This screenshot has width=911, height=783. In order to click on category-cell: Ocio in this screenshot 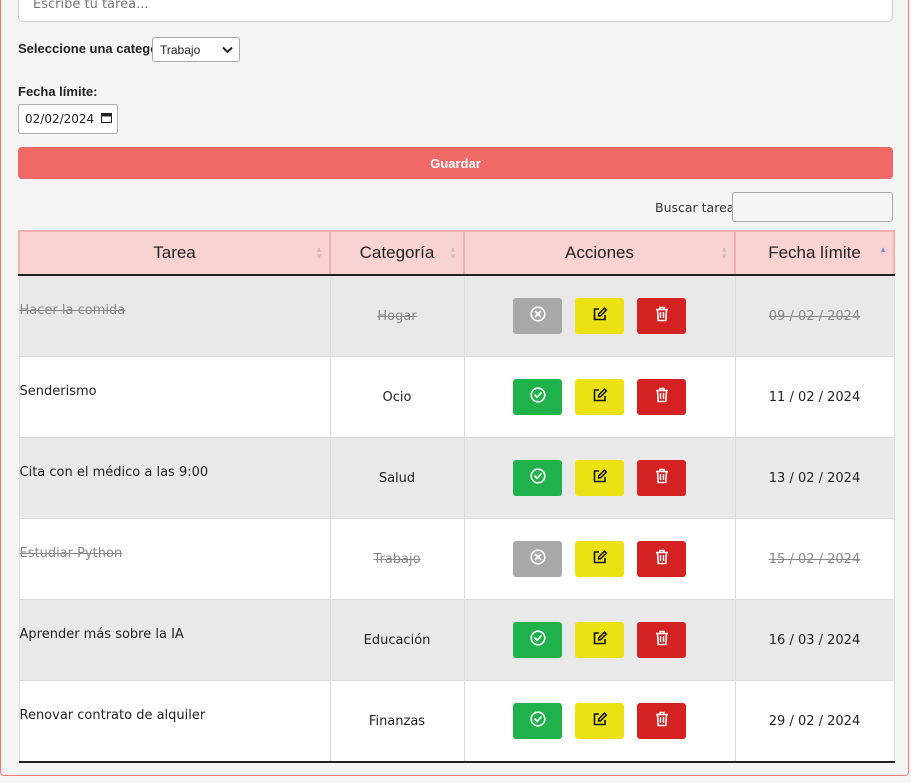, I will do `click(397, 397)`.